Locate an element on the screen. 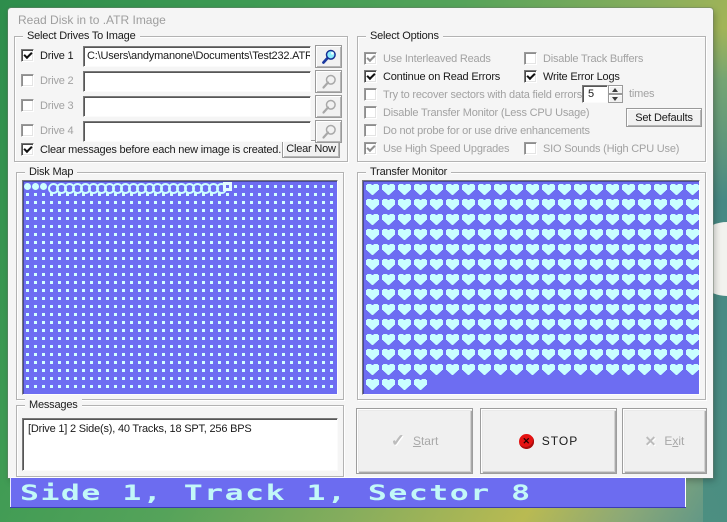 This screenshot has height=522, width=727. set-defaults-button: Set Defaults is located at coordinates (664, 117).